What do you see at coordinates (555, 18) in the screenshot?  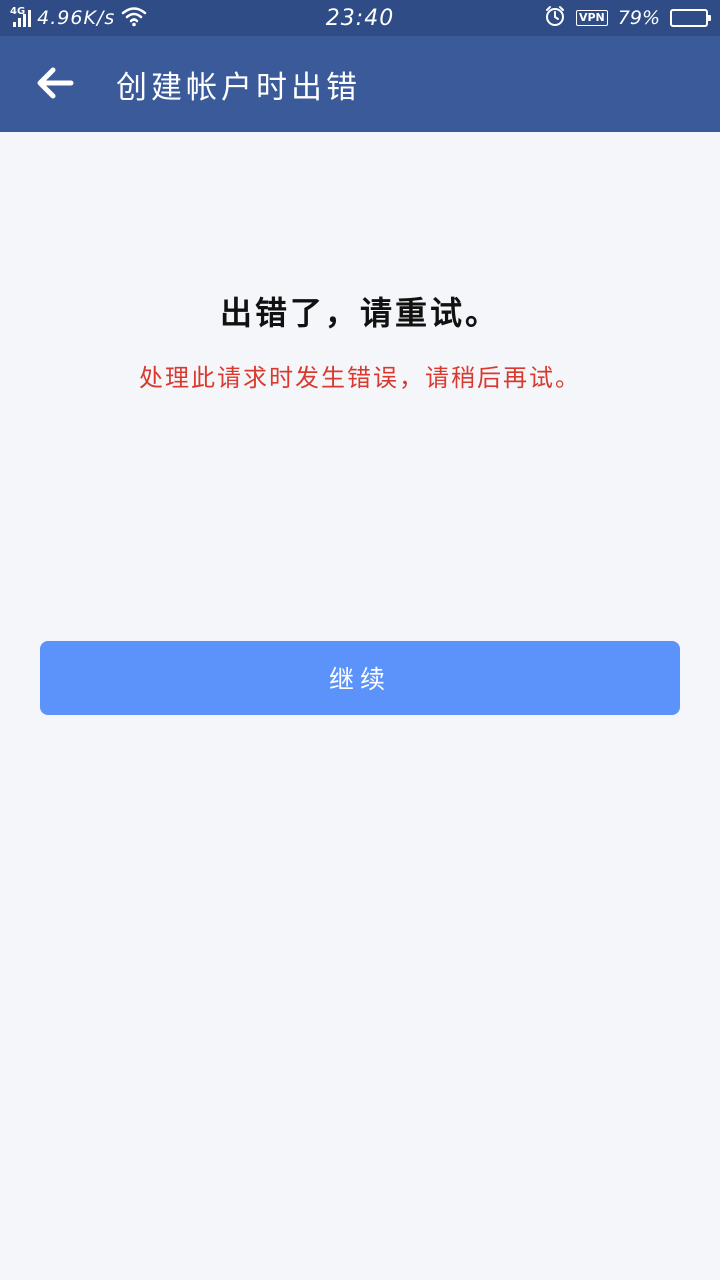 I see `alarm-icon` at bounding box center [555, 18].